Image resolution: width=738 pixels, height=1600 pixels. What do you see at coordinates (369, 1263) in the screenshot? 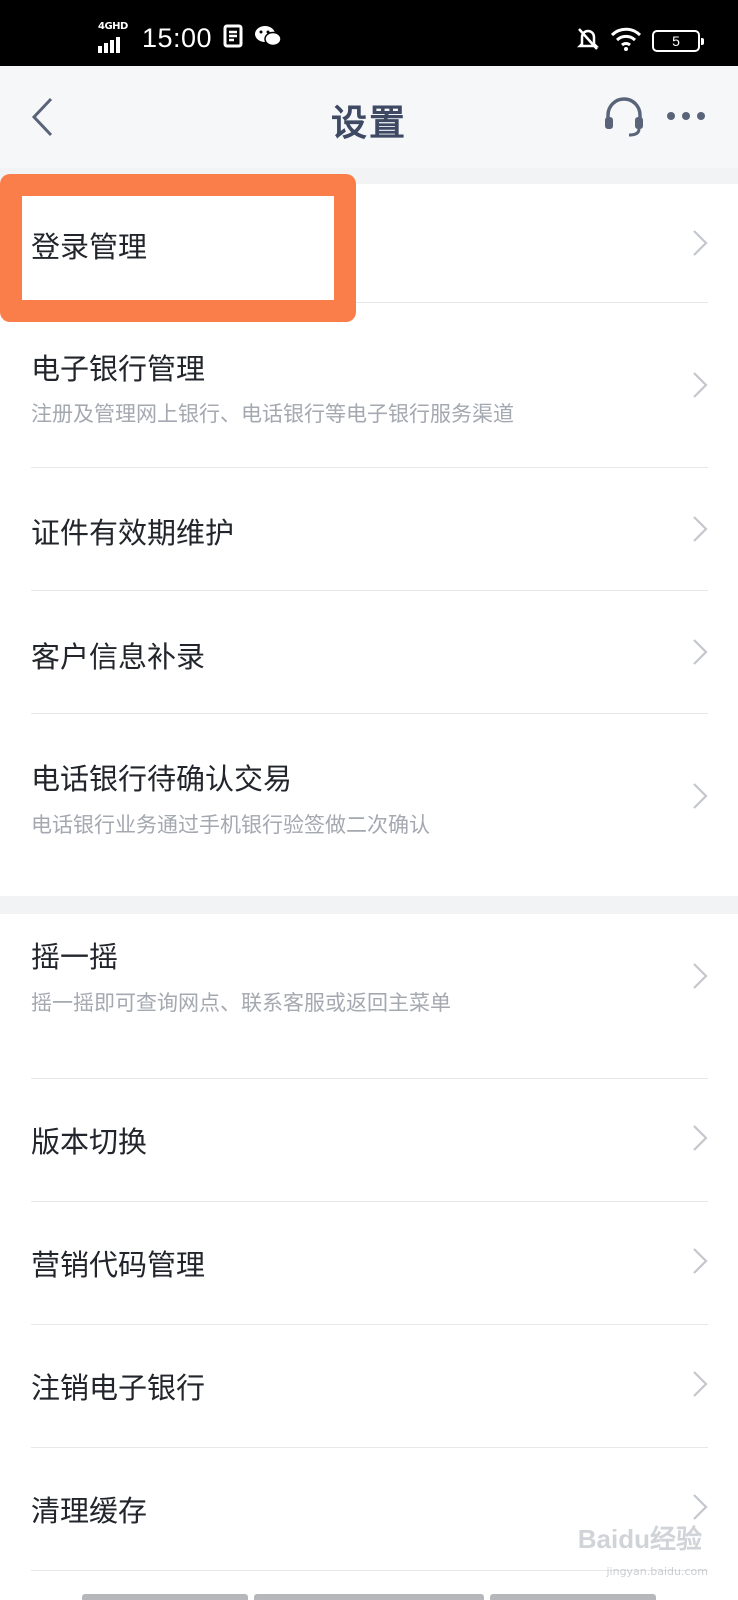
I see `settings-item-marketing-code: 营销代码管理` at bounding box center [369, 1263].